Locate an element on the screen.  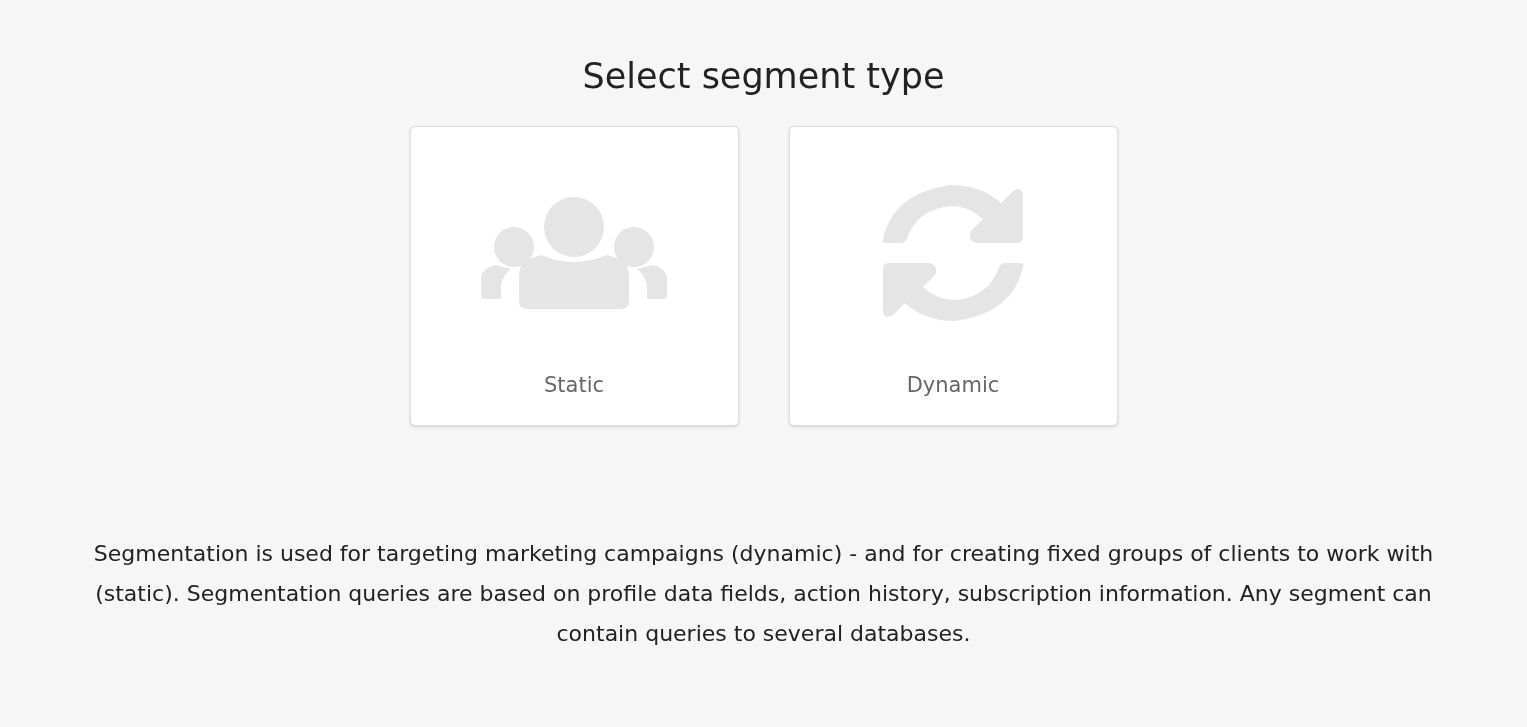
segment-type-card: Dynamic is located at coordinates (953, 276).